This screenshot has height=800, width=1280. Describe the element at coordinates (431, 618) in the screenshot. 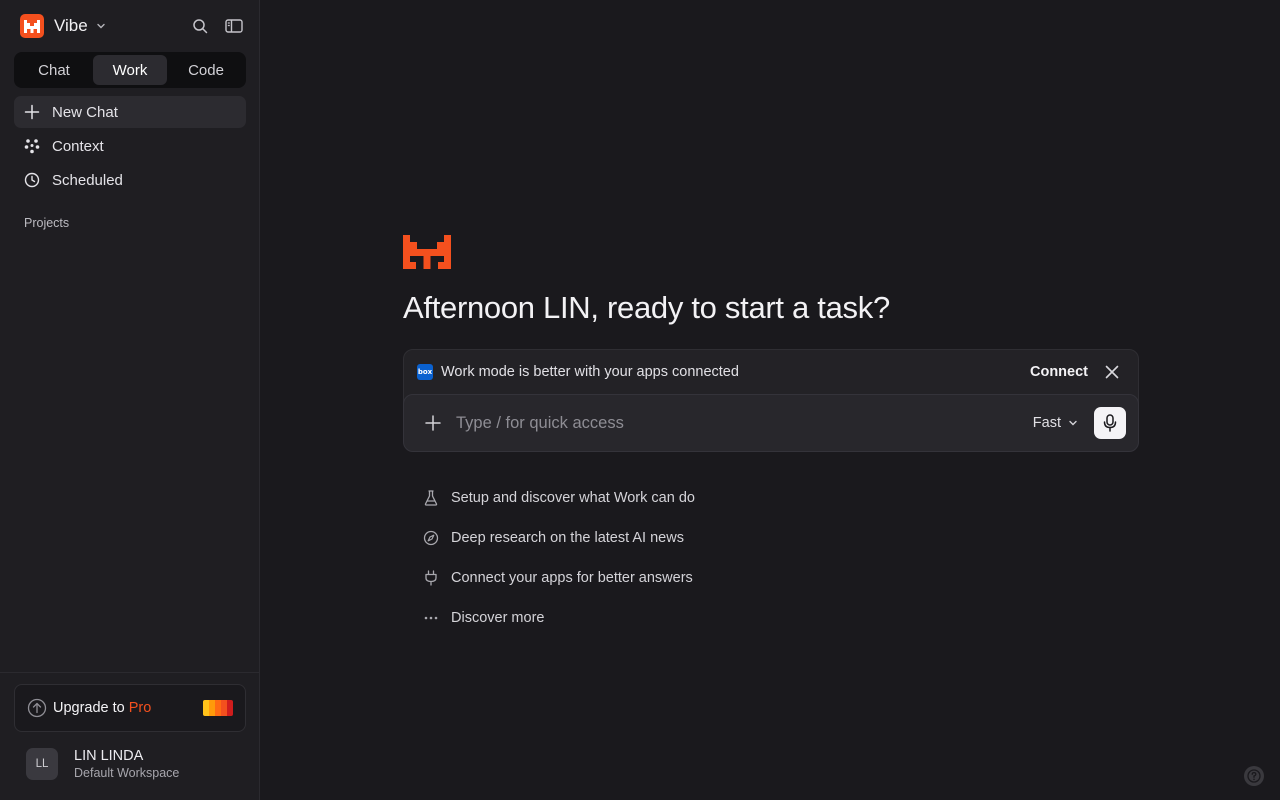

I see `more-dots-icon` at that location.